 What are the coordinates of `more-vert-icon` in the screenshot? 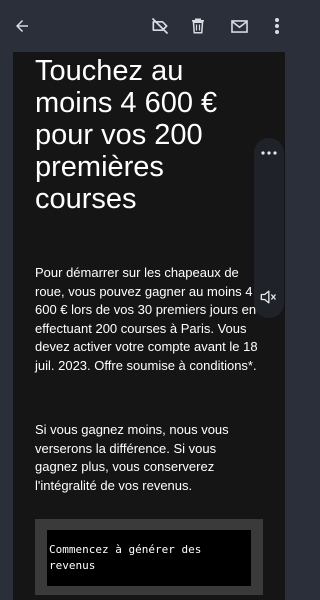 It's located at (277, 26).